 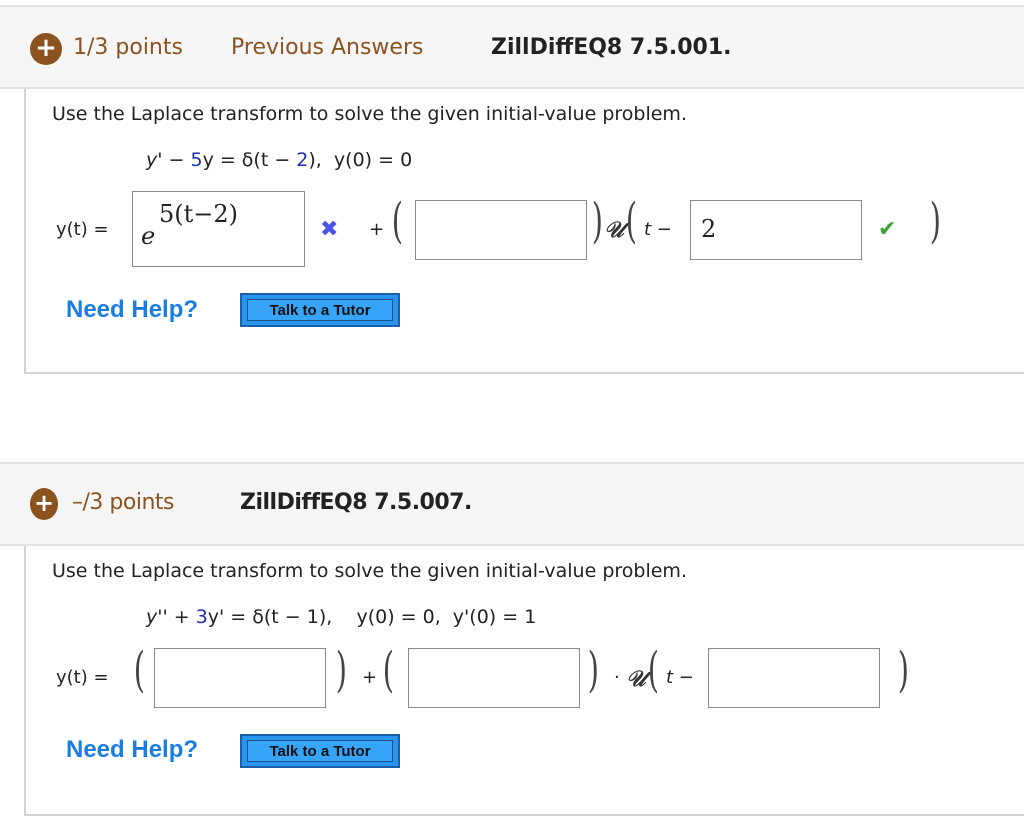 What do you see at coordinates (249, 160) in the screenshot?
I see `equation-part: y = δ(t −` at bounding box center [249, 160].